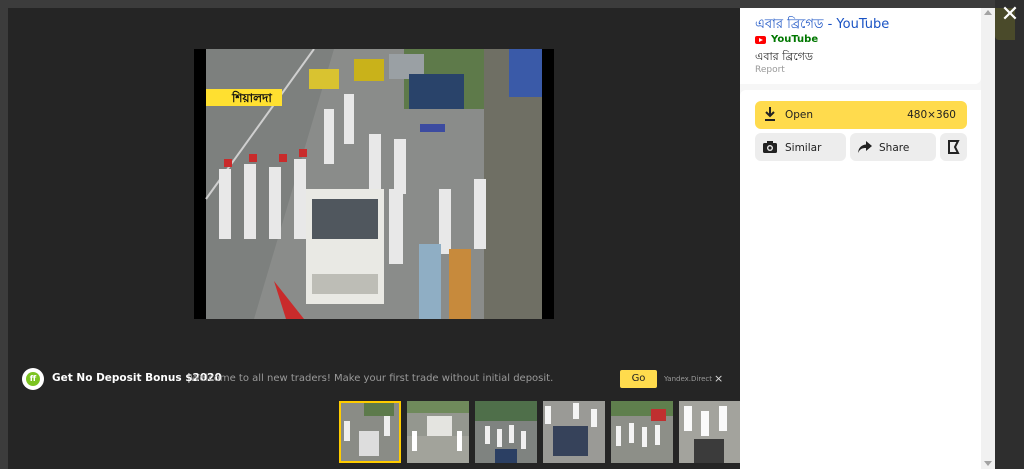  What do you see at coordinates (861, 115) in the screenshot?
I see `open-button: Open 480×360` at bounding box center [861, 115].